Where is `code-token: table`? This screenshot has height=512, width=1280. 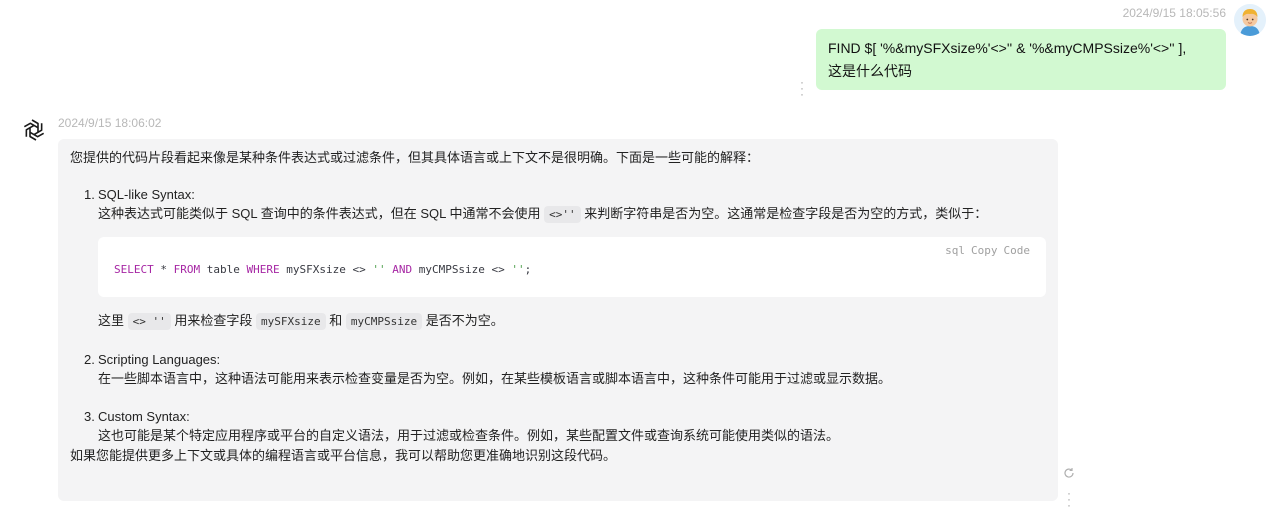 code-token: table is located at coordinates (223, 269).